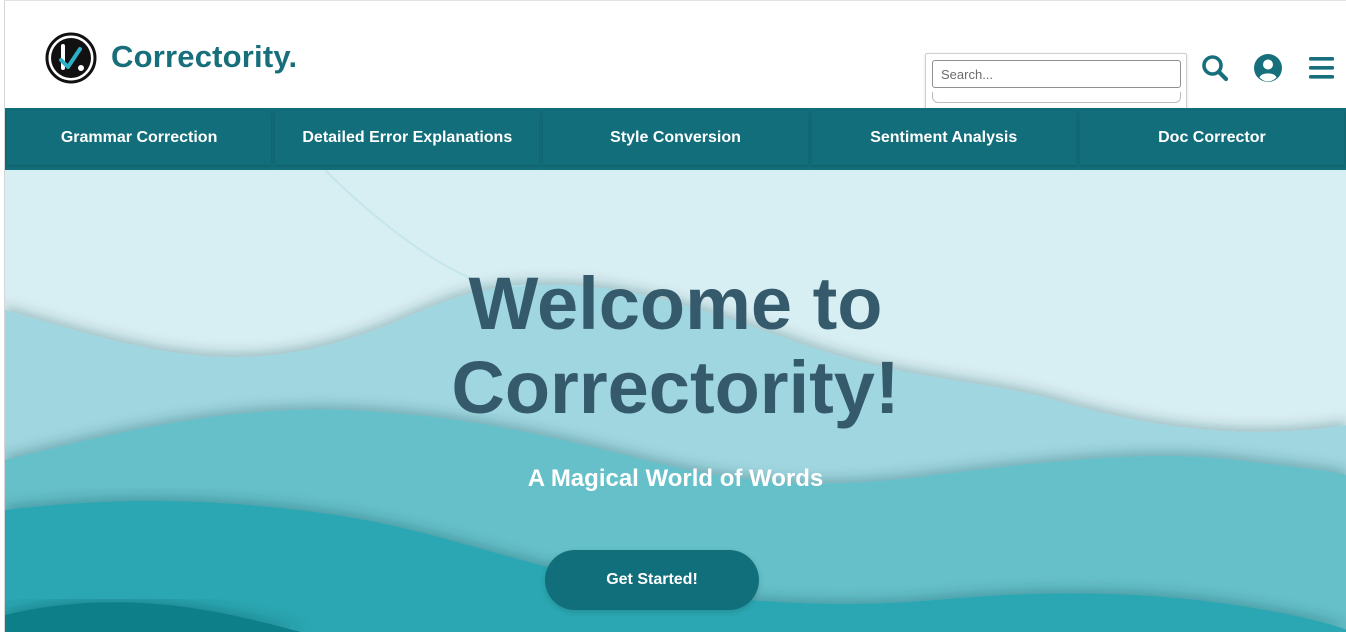 This screenshot has height=632, width=1346. What do you see at coordinates (1056, 97) in the screenshot?
I see `search-suggestions` at bounding box center [1056, 97].